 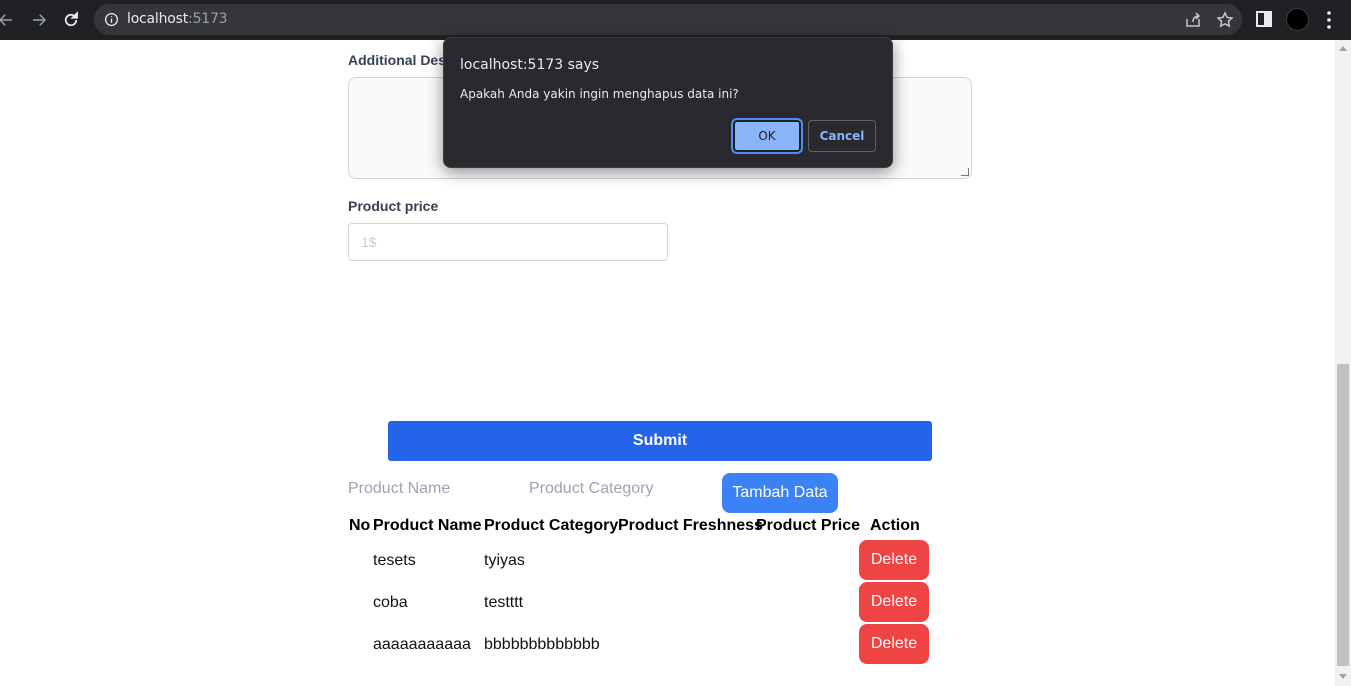 What do you see at coordinates (1297, 19) in the screenshot?
I see `profile-avatar` at bounding box center [1297, 19].